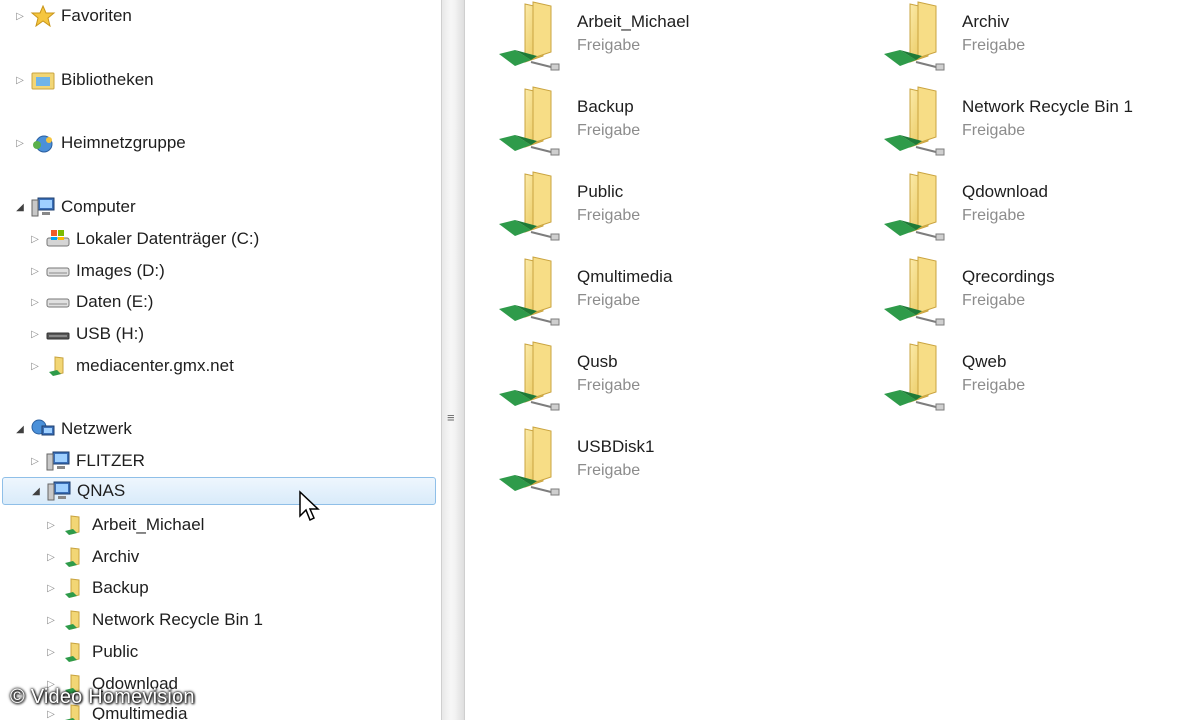 The image size is (1200, 720). What do you see at coordinates (1008, 276) in the screenshot?
I see `share-name: Qrecordings` at bounding box center [1008, 276].